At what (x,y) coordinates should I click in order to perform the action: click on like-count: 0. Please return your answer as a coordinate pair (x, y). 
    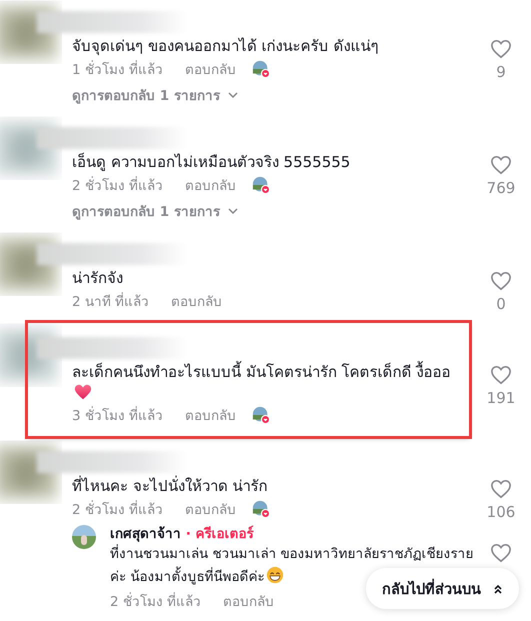
    Looking at the image, I should click on (501, 304).